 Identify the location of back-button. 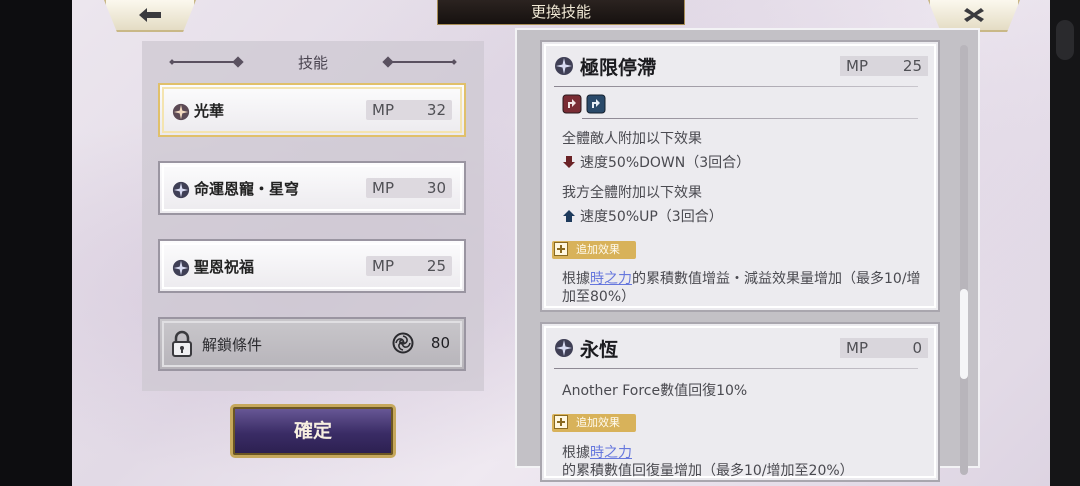
(150, 16).